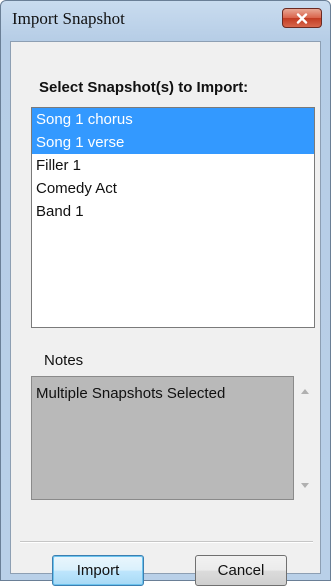  I want to click on notes-scrollbar, so click(306, 438).